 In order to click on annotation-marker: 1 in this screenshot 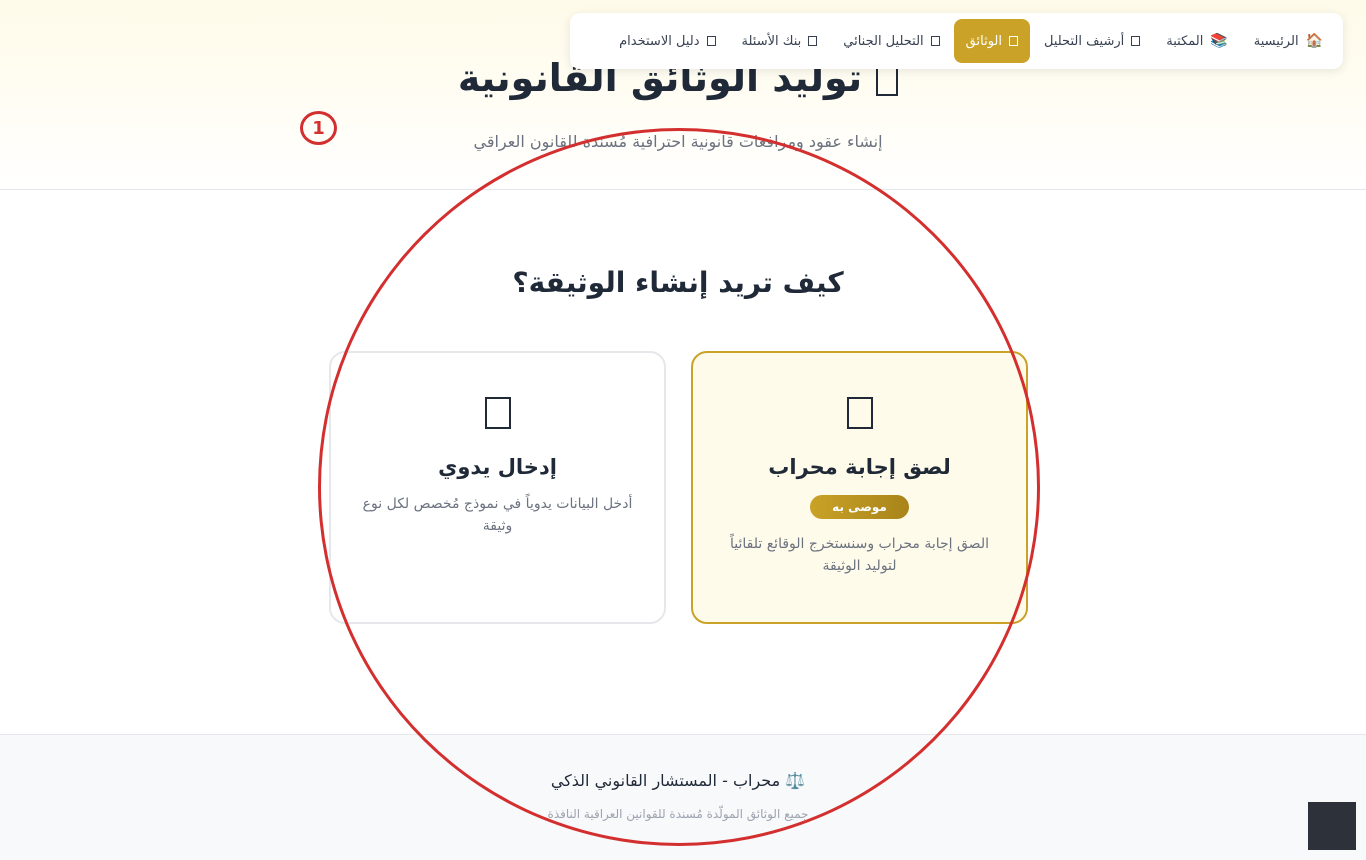, I will do `click(318, 128)`.